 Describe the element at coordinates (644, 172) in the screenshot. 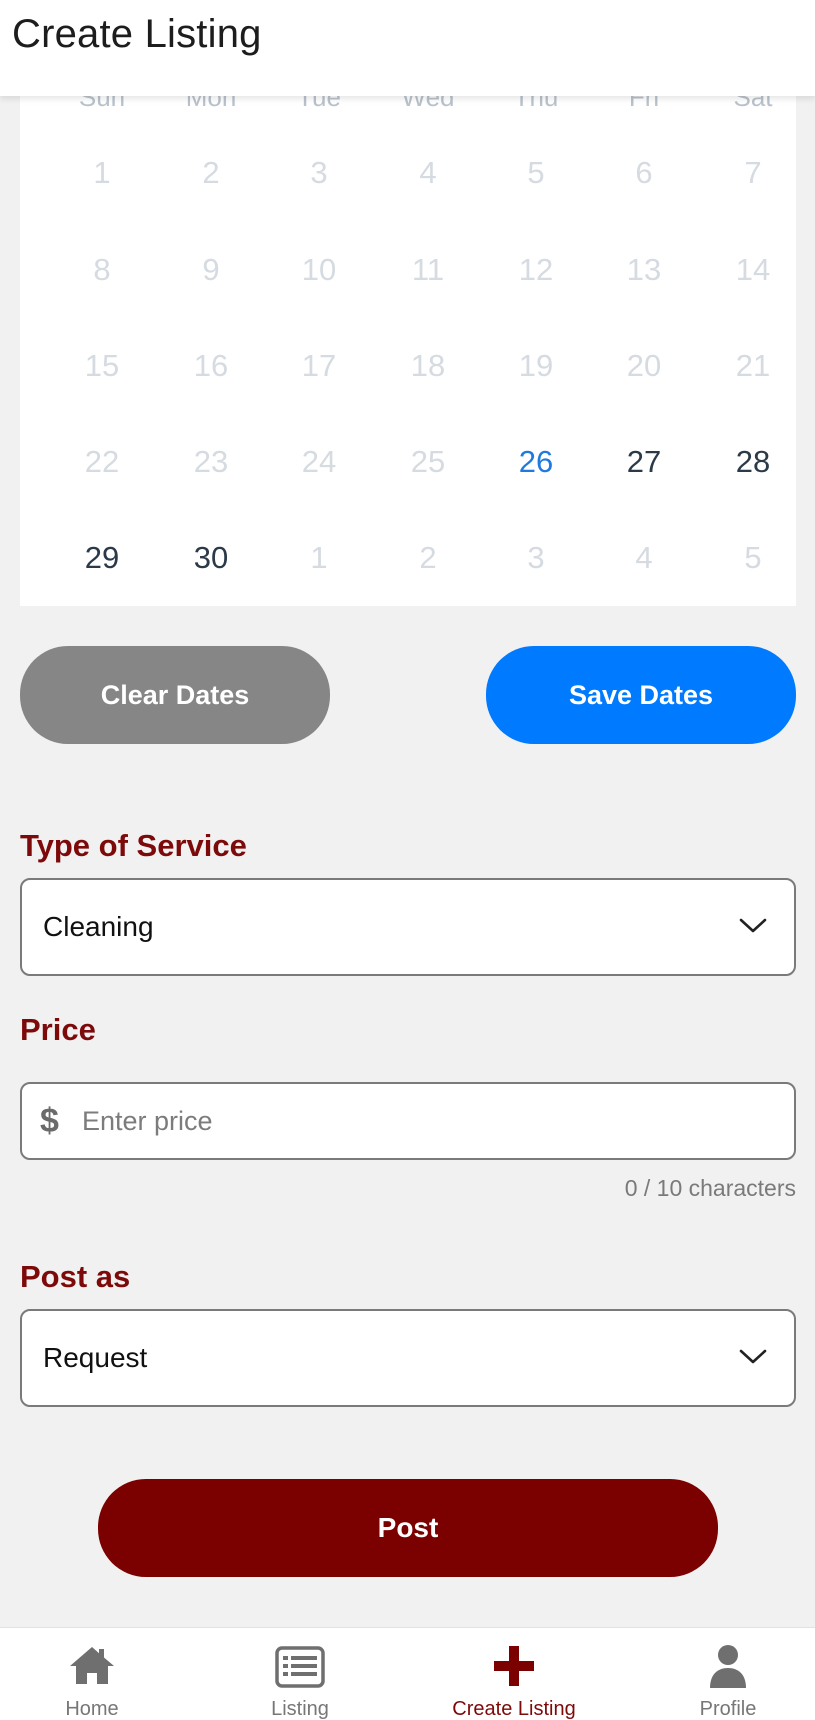

I see `calendar-day: 6` at that location.